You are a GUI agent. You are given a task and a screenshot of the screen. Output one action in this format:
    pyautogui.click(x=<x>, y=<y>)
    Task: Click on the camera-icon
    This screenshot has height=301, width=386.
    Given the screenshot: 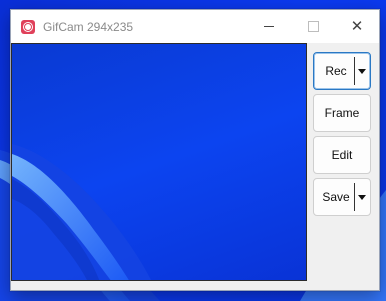 What is the action you would take?
    pyautogui.click(x=28, y=26)
    